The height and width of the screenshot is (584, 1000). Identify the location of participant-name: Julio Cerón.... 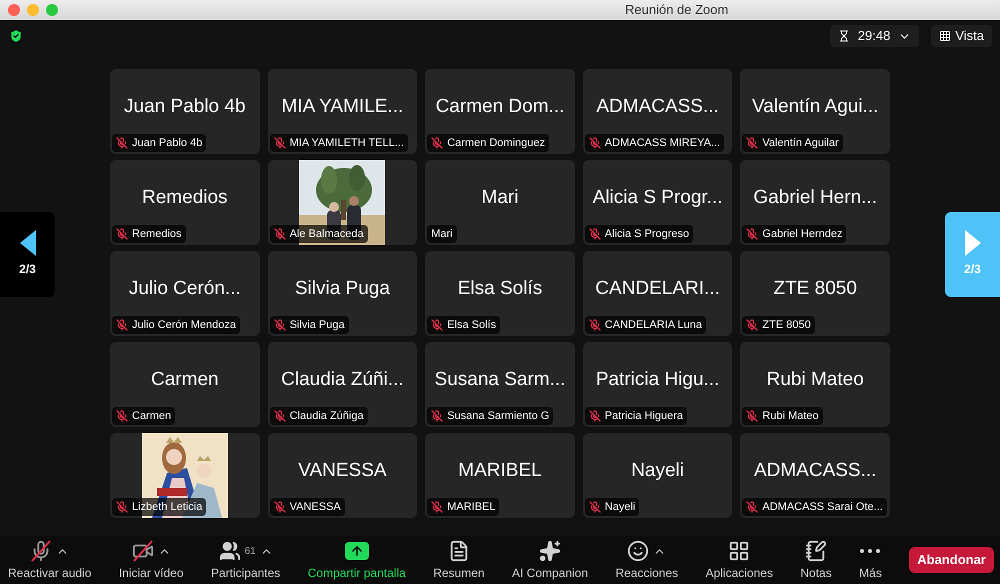
(184, 289).